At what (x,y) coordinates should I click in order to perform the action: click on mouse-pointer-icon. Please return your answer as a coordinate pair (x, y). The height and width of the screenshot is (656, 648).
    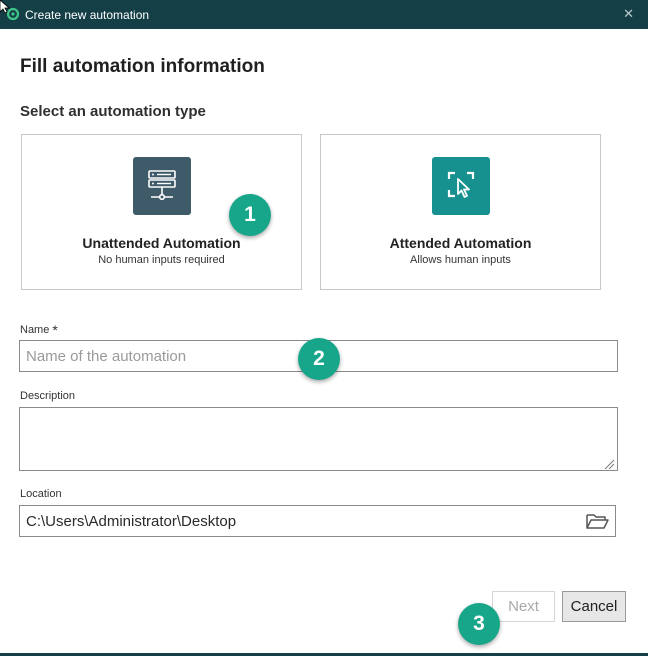
    Looking at the image, I should click on (5, 7).